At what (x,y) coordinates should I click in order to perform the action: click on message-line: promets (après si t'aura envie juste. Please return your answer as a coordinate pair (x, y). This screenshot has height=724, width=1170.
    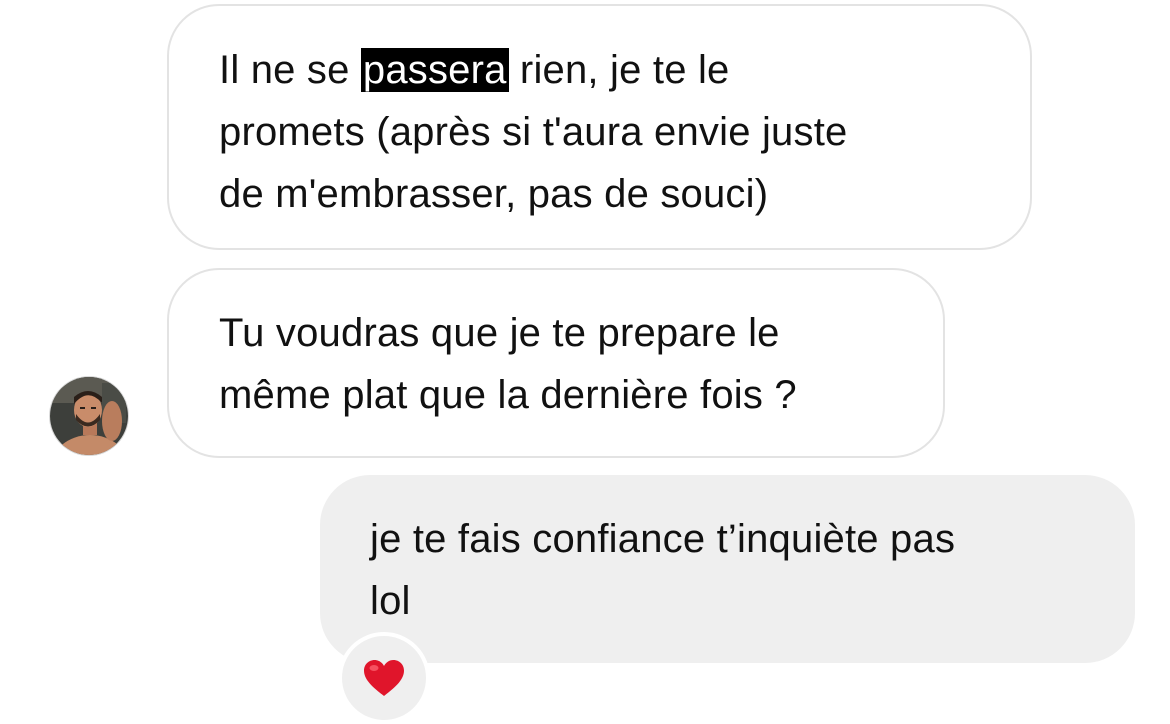
    Looking at the image, I should click on (533, 132).